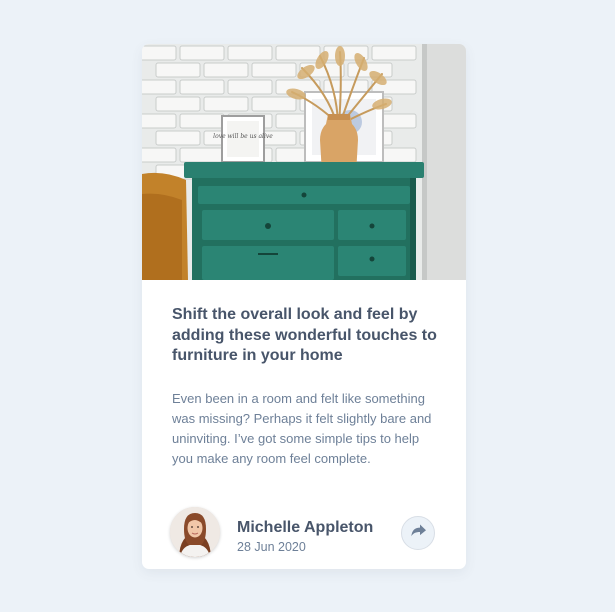 The height and width of the screenshot is (612, 615). I want to click on frame-lettering: love will be us alive, so click(243, 136).